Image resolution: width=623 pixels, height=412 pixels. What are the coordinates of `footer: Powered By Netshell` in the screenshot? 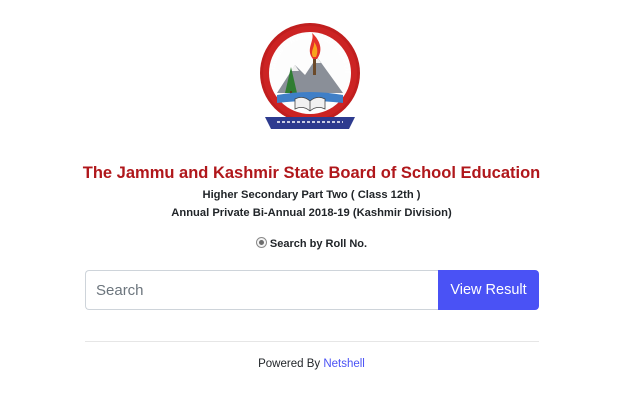 It's located at (311, 364).